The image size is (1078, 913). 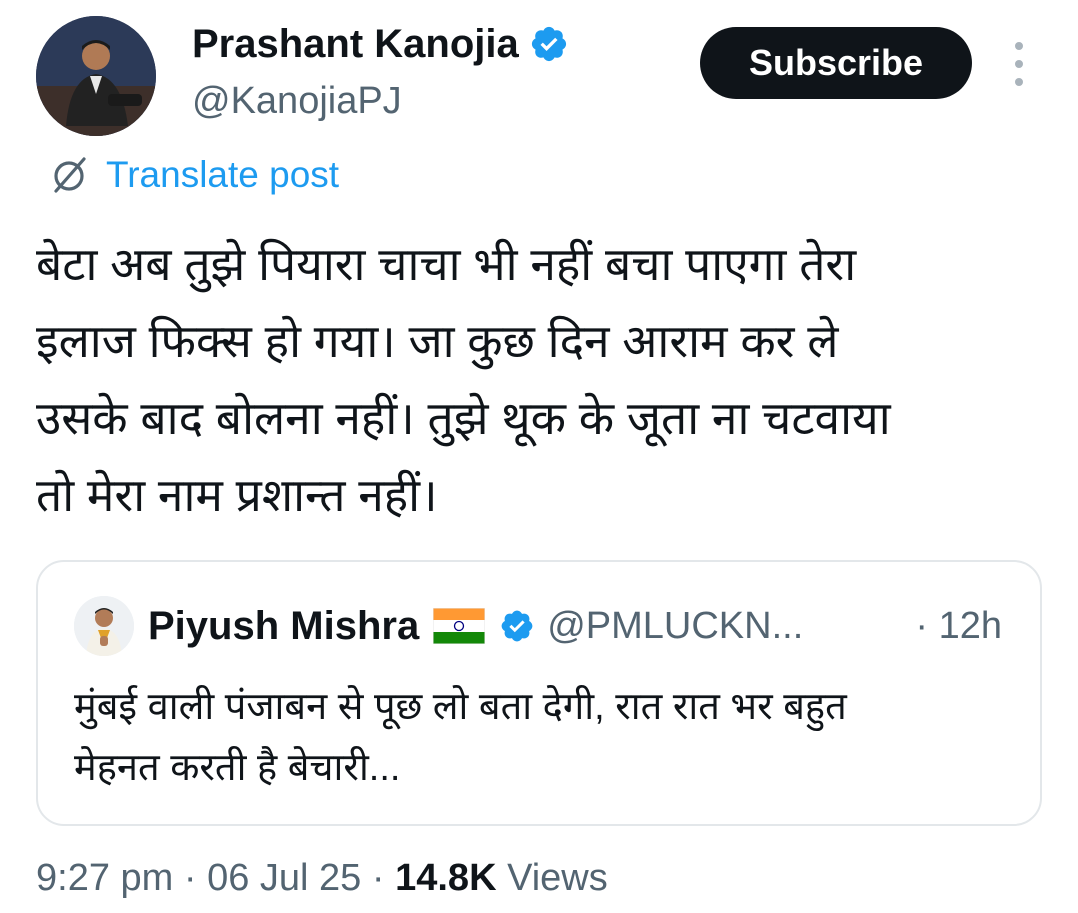 I want to click on translate-post-link: Translate post, so click(x=193, y=175).